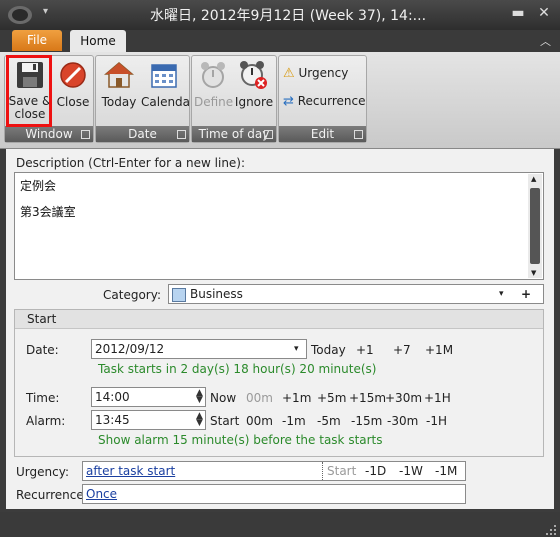  What do you see at coordinates (21, 15) in the screenshot?
I see `app-icon` at bounding box center [21, 15].